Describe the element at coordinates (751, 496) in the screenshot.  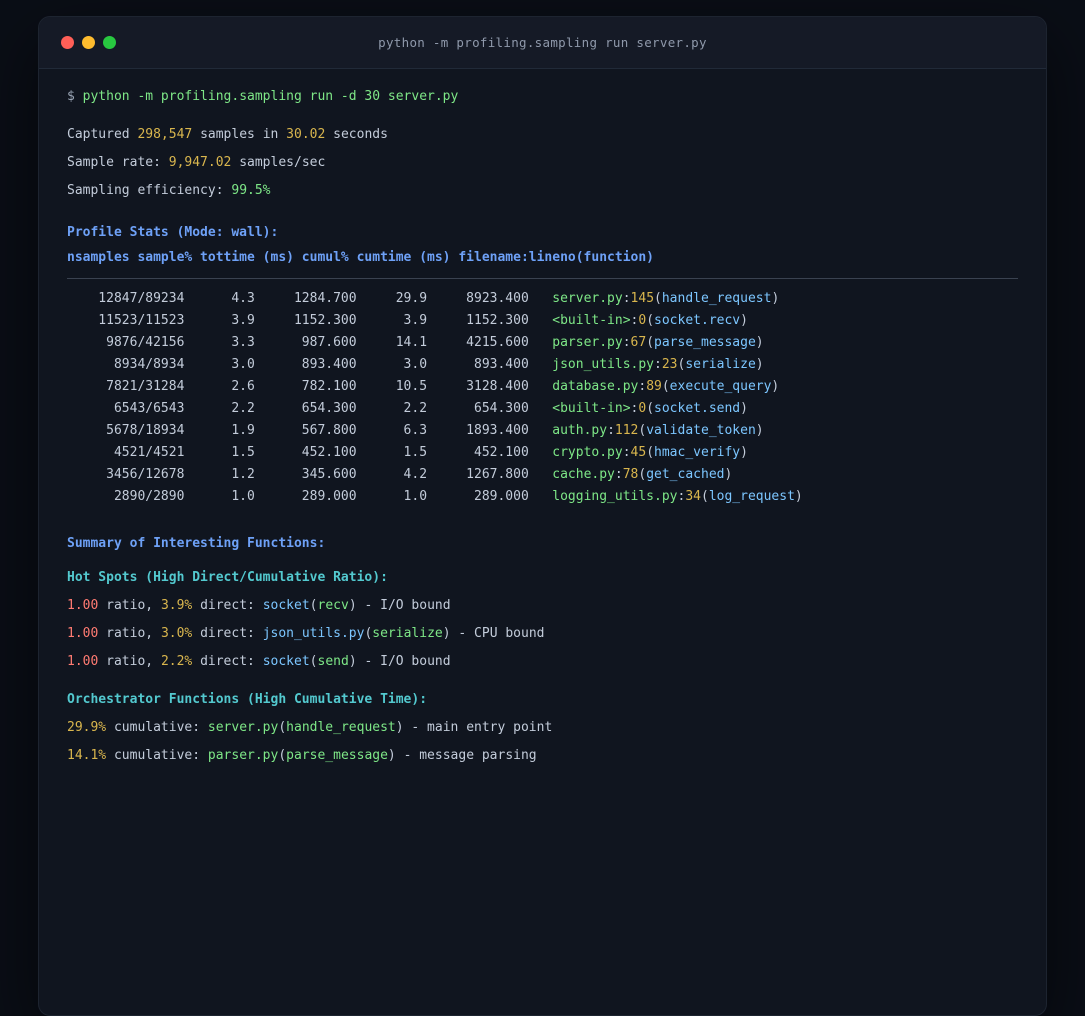
I see `text-segment: log_request` at that location.